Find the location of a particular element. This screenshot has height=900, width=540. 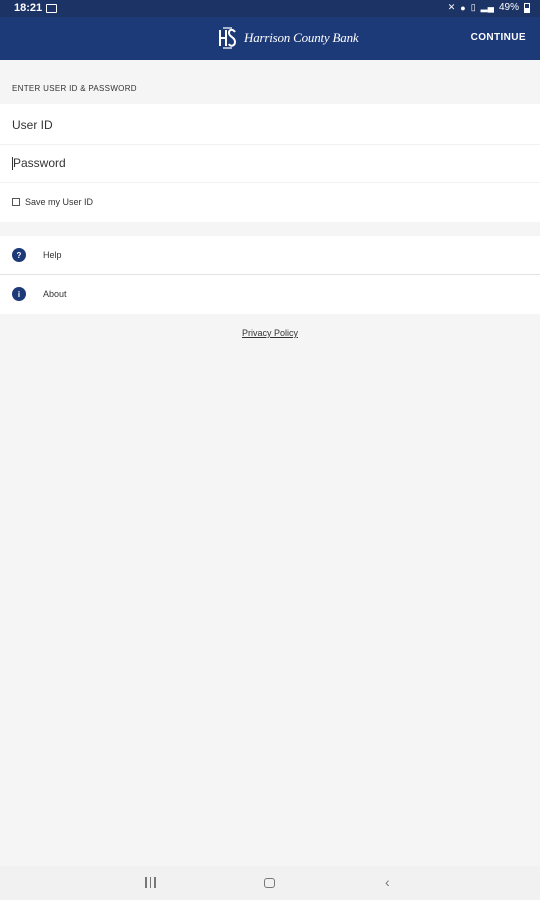

help-icon: ? is located at coordinates (19, 255).